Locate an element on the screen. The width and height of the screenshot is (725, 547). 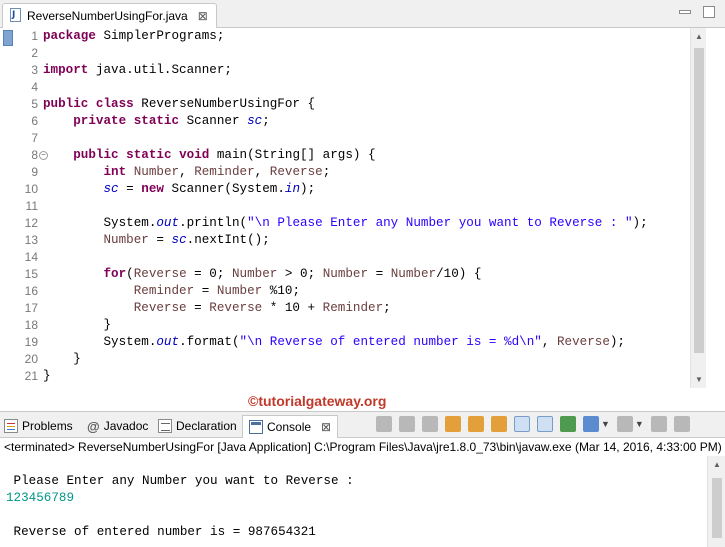
tab-label: Javadoc is located at coordinates (126, 426).